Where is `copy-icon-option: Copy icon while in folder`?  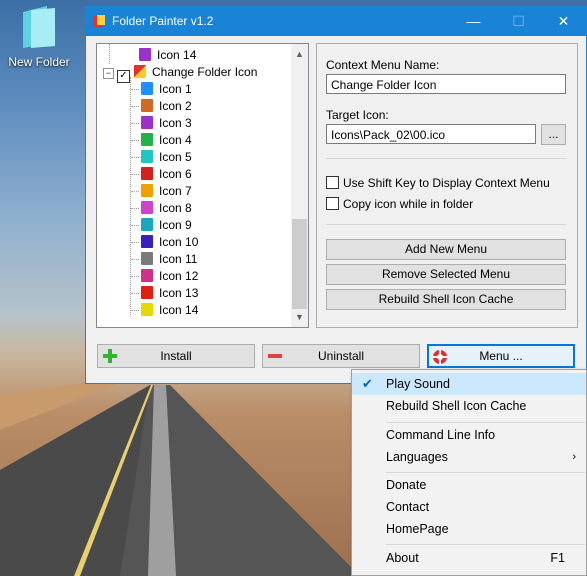
copy-icon-option: Copy icon while in folder is located at coordinates (399, 204).